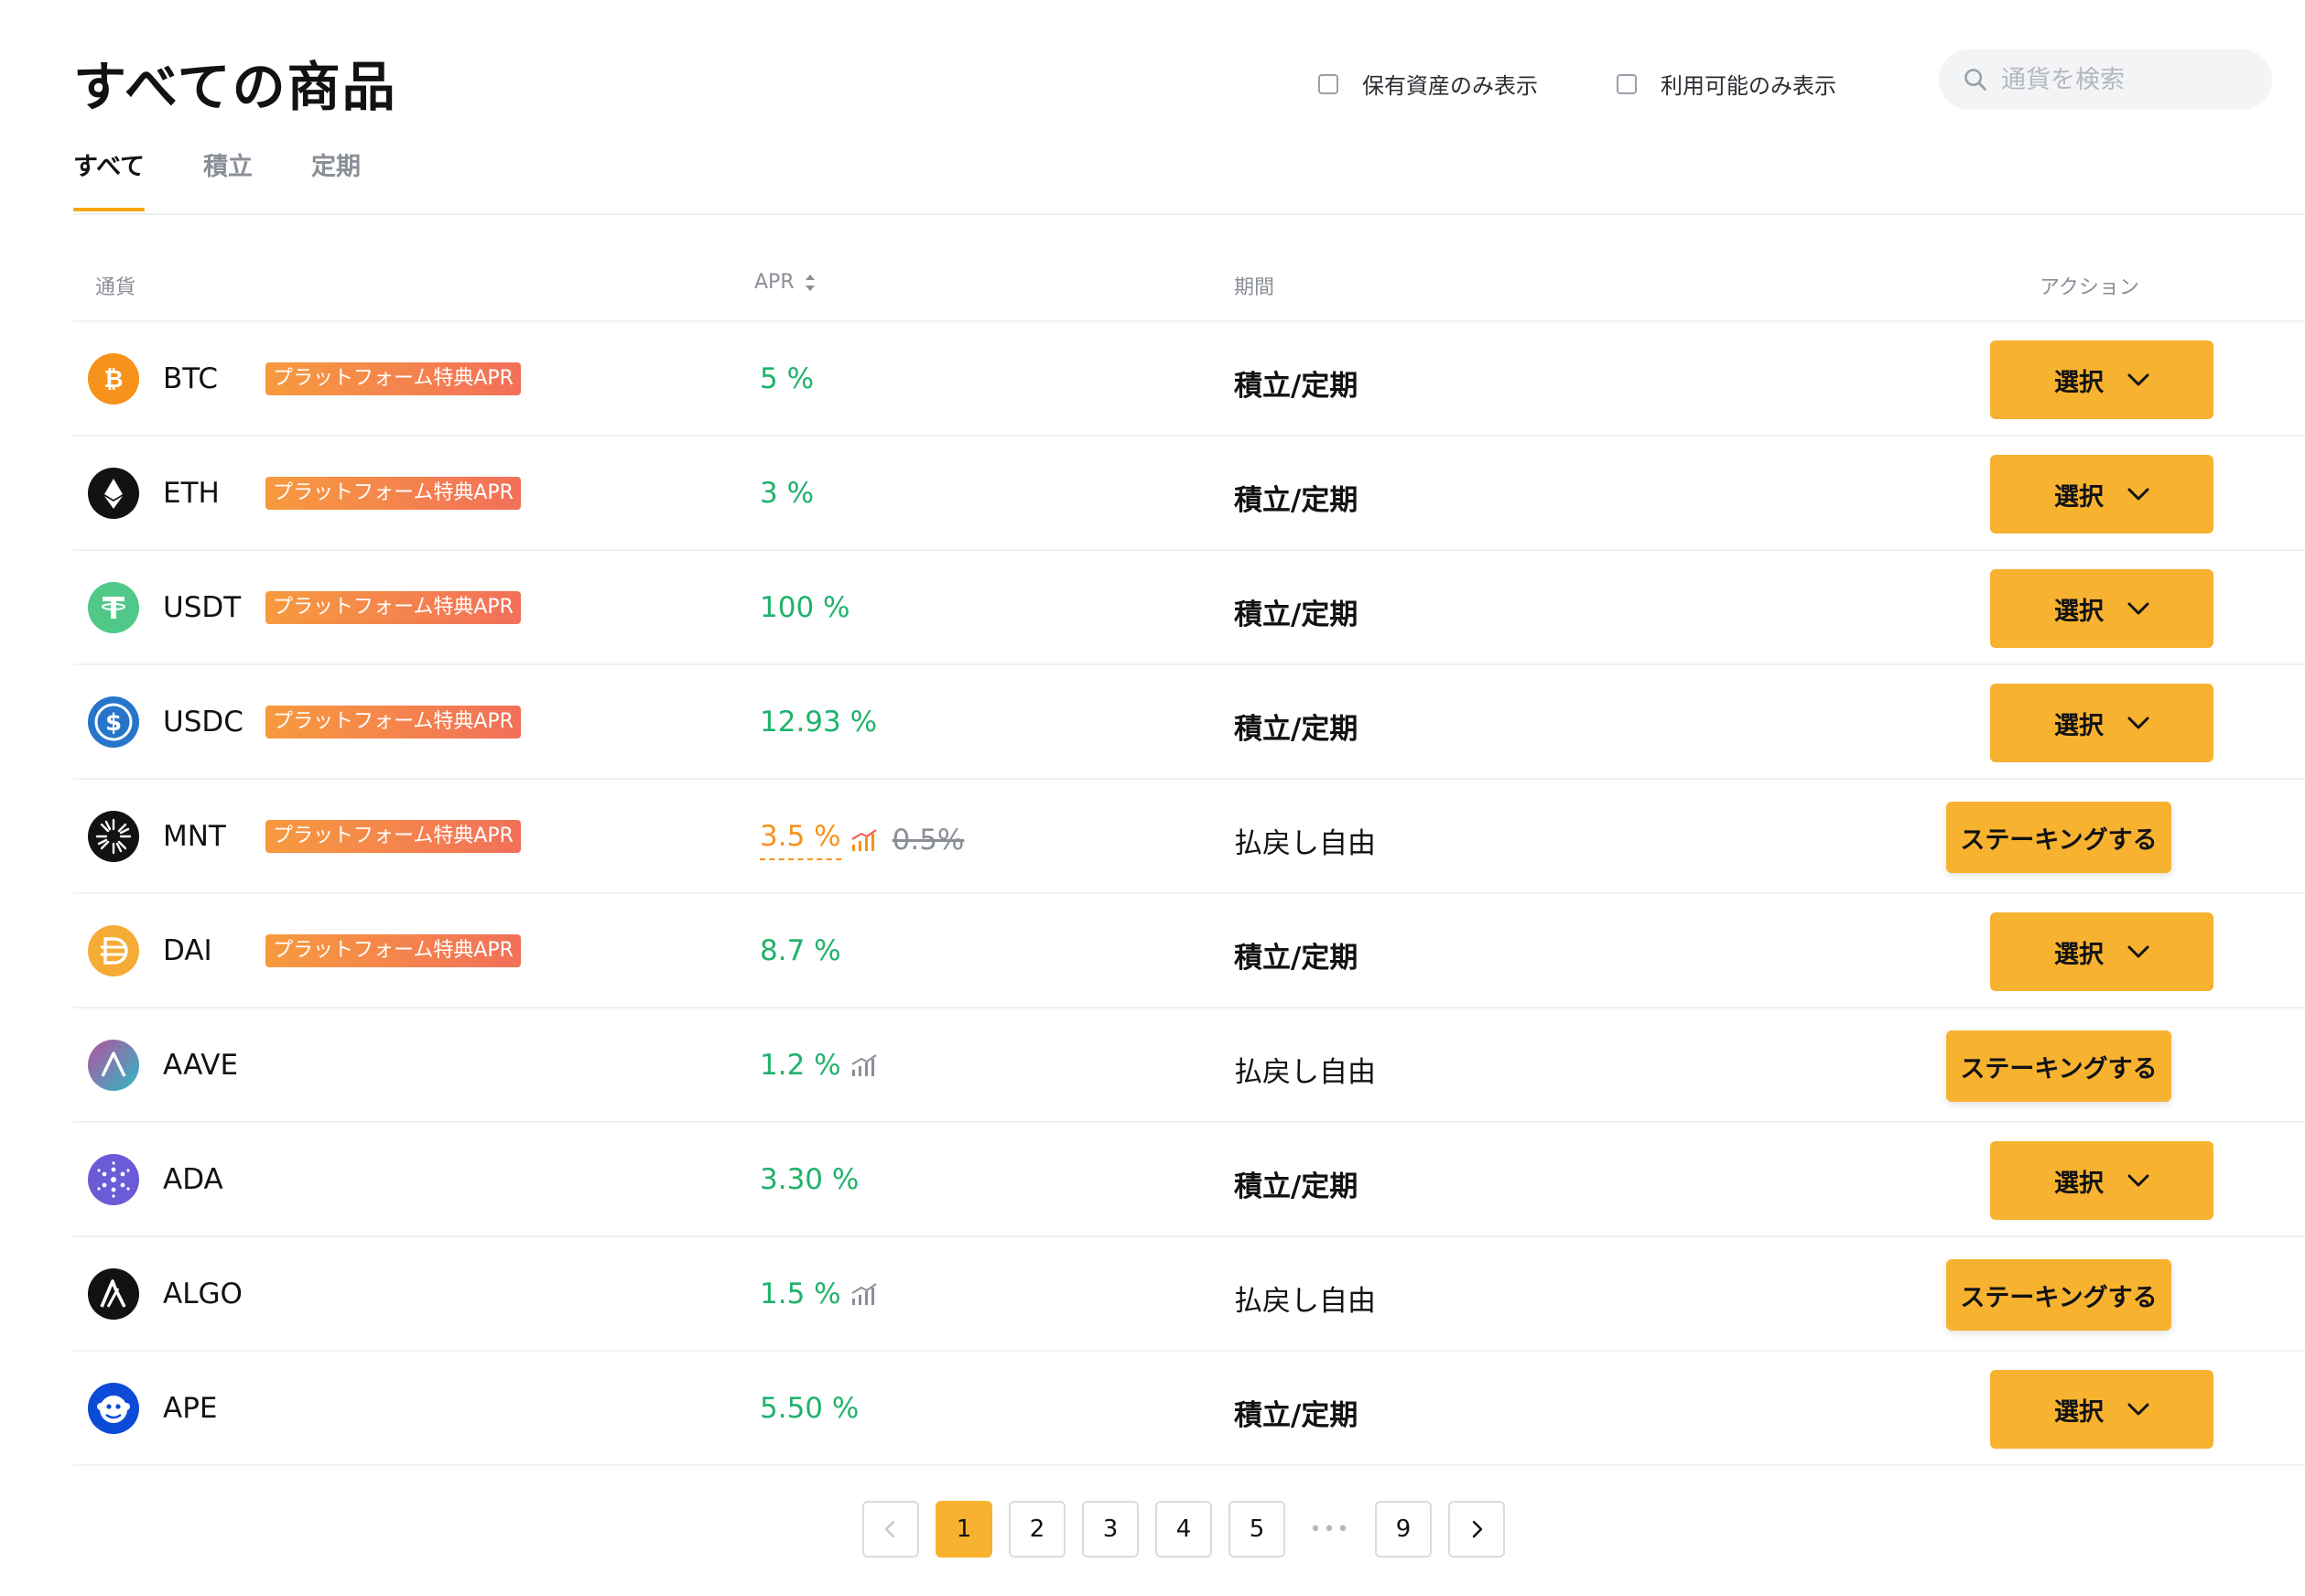 The height and width of the screenshot is (1596, 2305). What do you see at coordinates (819, 1065) in the screenshot?
I see `apr-value: 1.2 %` at bounding box center [819, 1065].